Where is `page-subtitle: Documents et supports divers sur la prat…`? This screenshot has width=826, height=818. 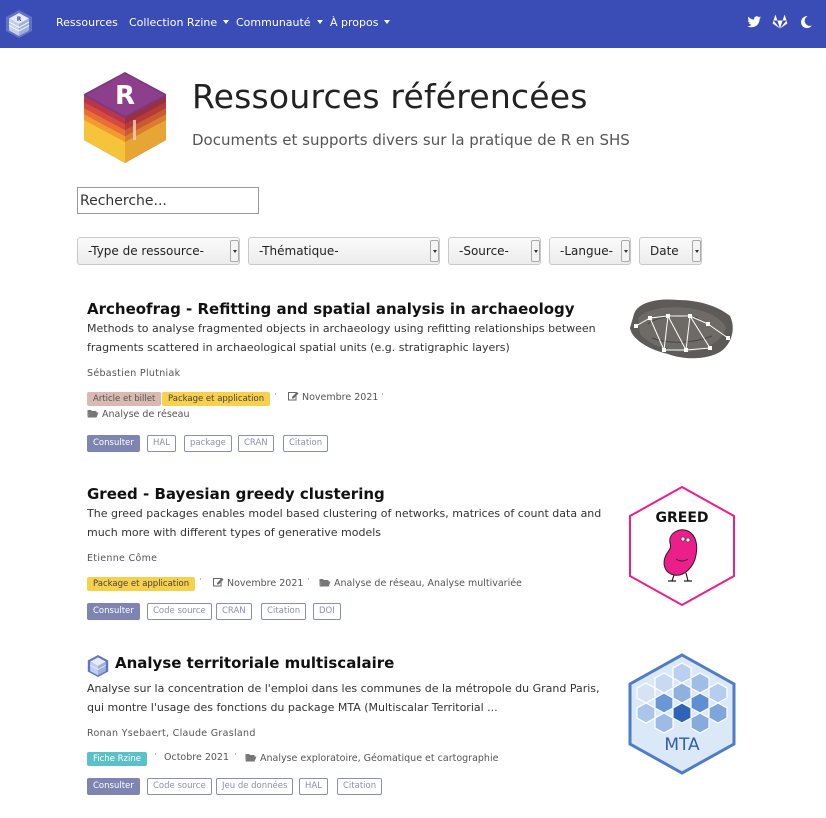
page-subtitle: Documents et supports divers sur la prat… is located at coordinates (411, 140).